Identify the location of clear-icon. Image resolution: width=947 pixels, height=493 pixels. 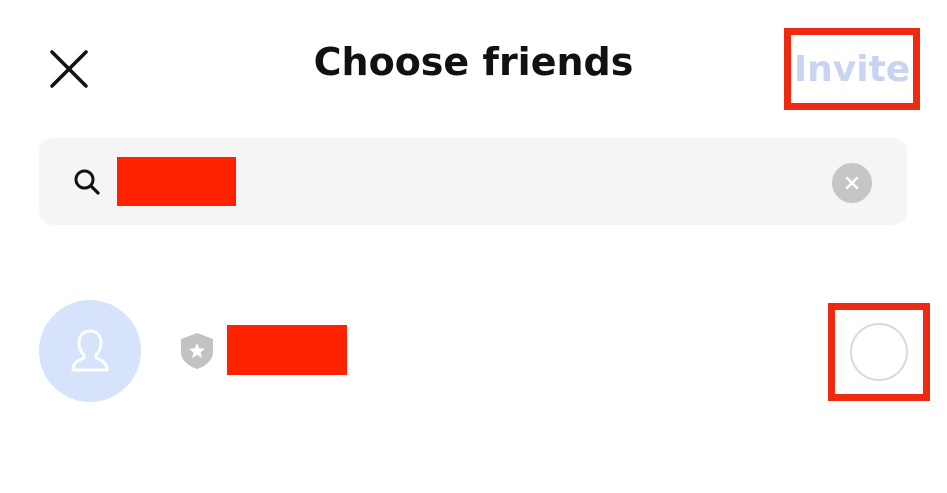
(852, 183).